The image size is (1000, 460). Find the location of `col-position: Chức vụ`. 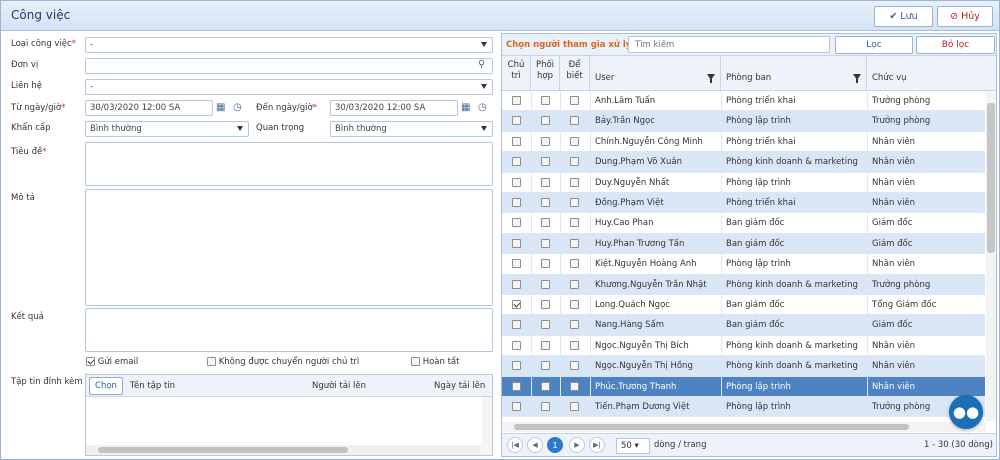

col-position: Chức vụ is located at coordinates (931, 73).